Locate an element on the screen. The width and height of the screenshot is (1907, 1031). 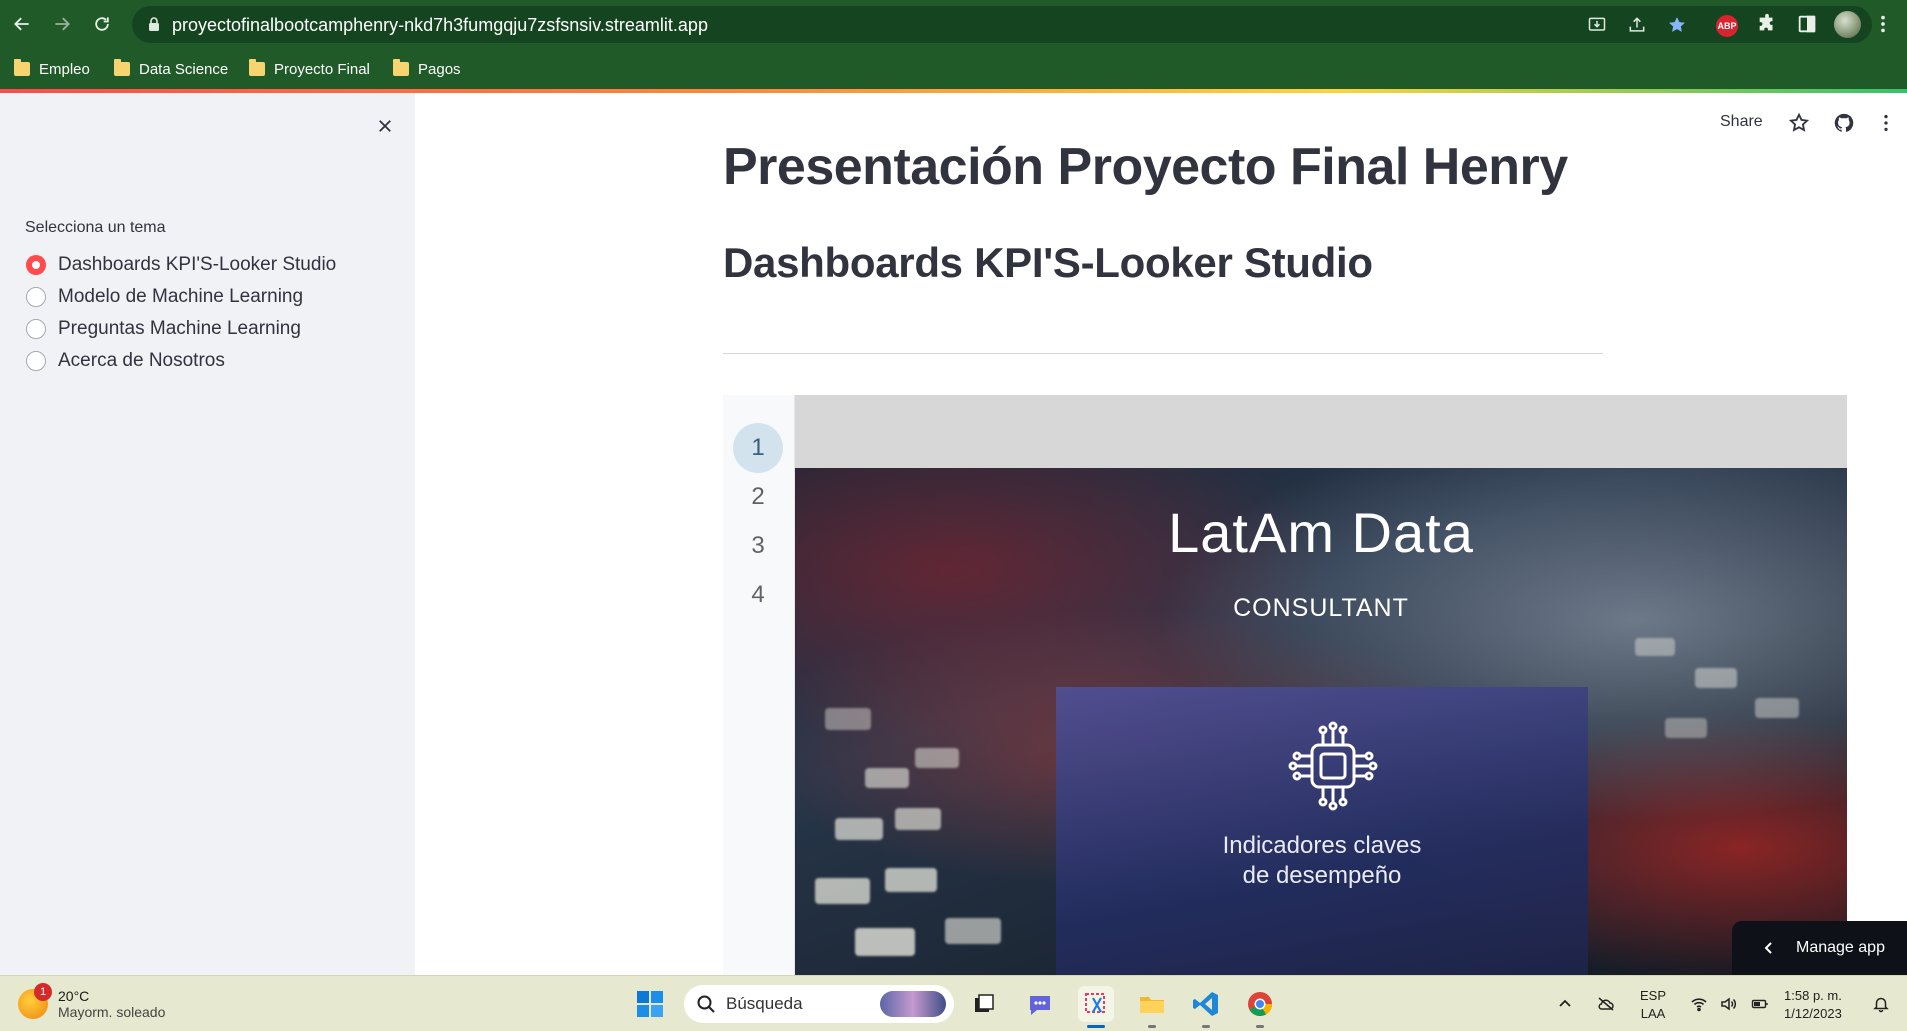
bookmark-data-science: Data Science is located at coordinates (171, 69).